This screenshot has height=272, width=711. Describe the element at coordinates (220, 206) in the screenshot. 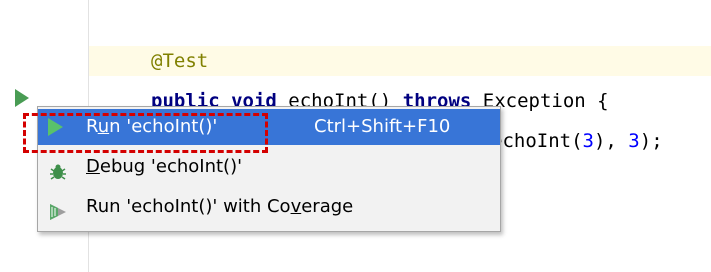

I see `menu-item-coverage-label: Run 'echoInt()' with Coverage` at that location.